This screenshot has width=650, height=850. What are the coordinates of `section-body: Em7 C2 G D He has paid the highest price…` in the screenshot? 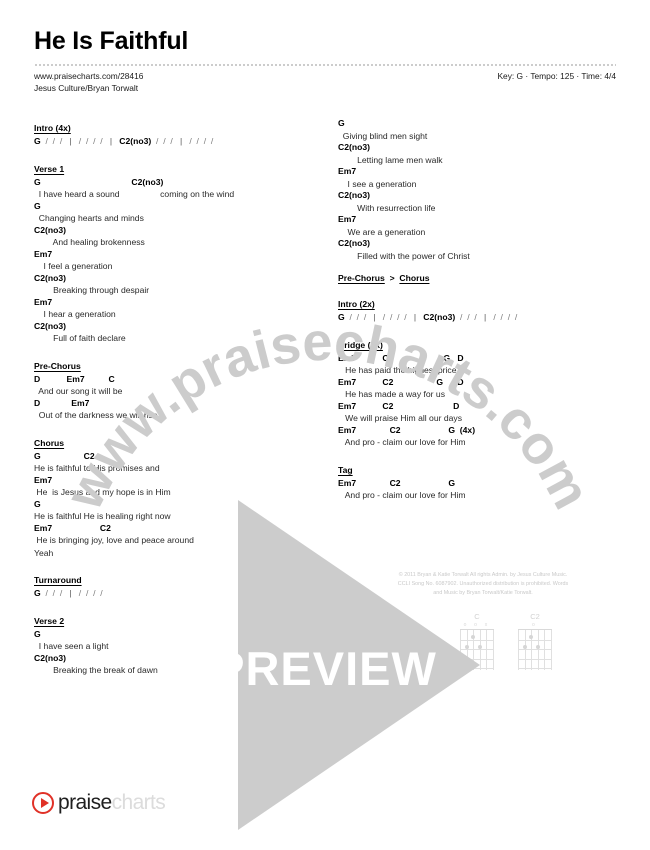 It's located at (476, 401).